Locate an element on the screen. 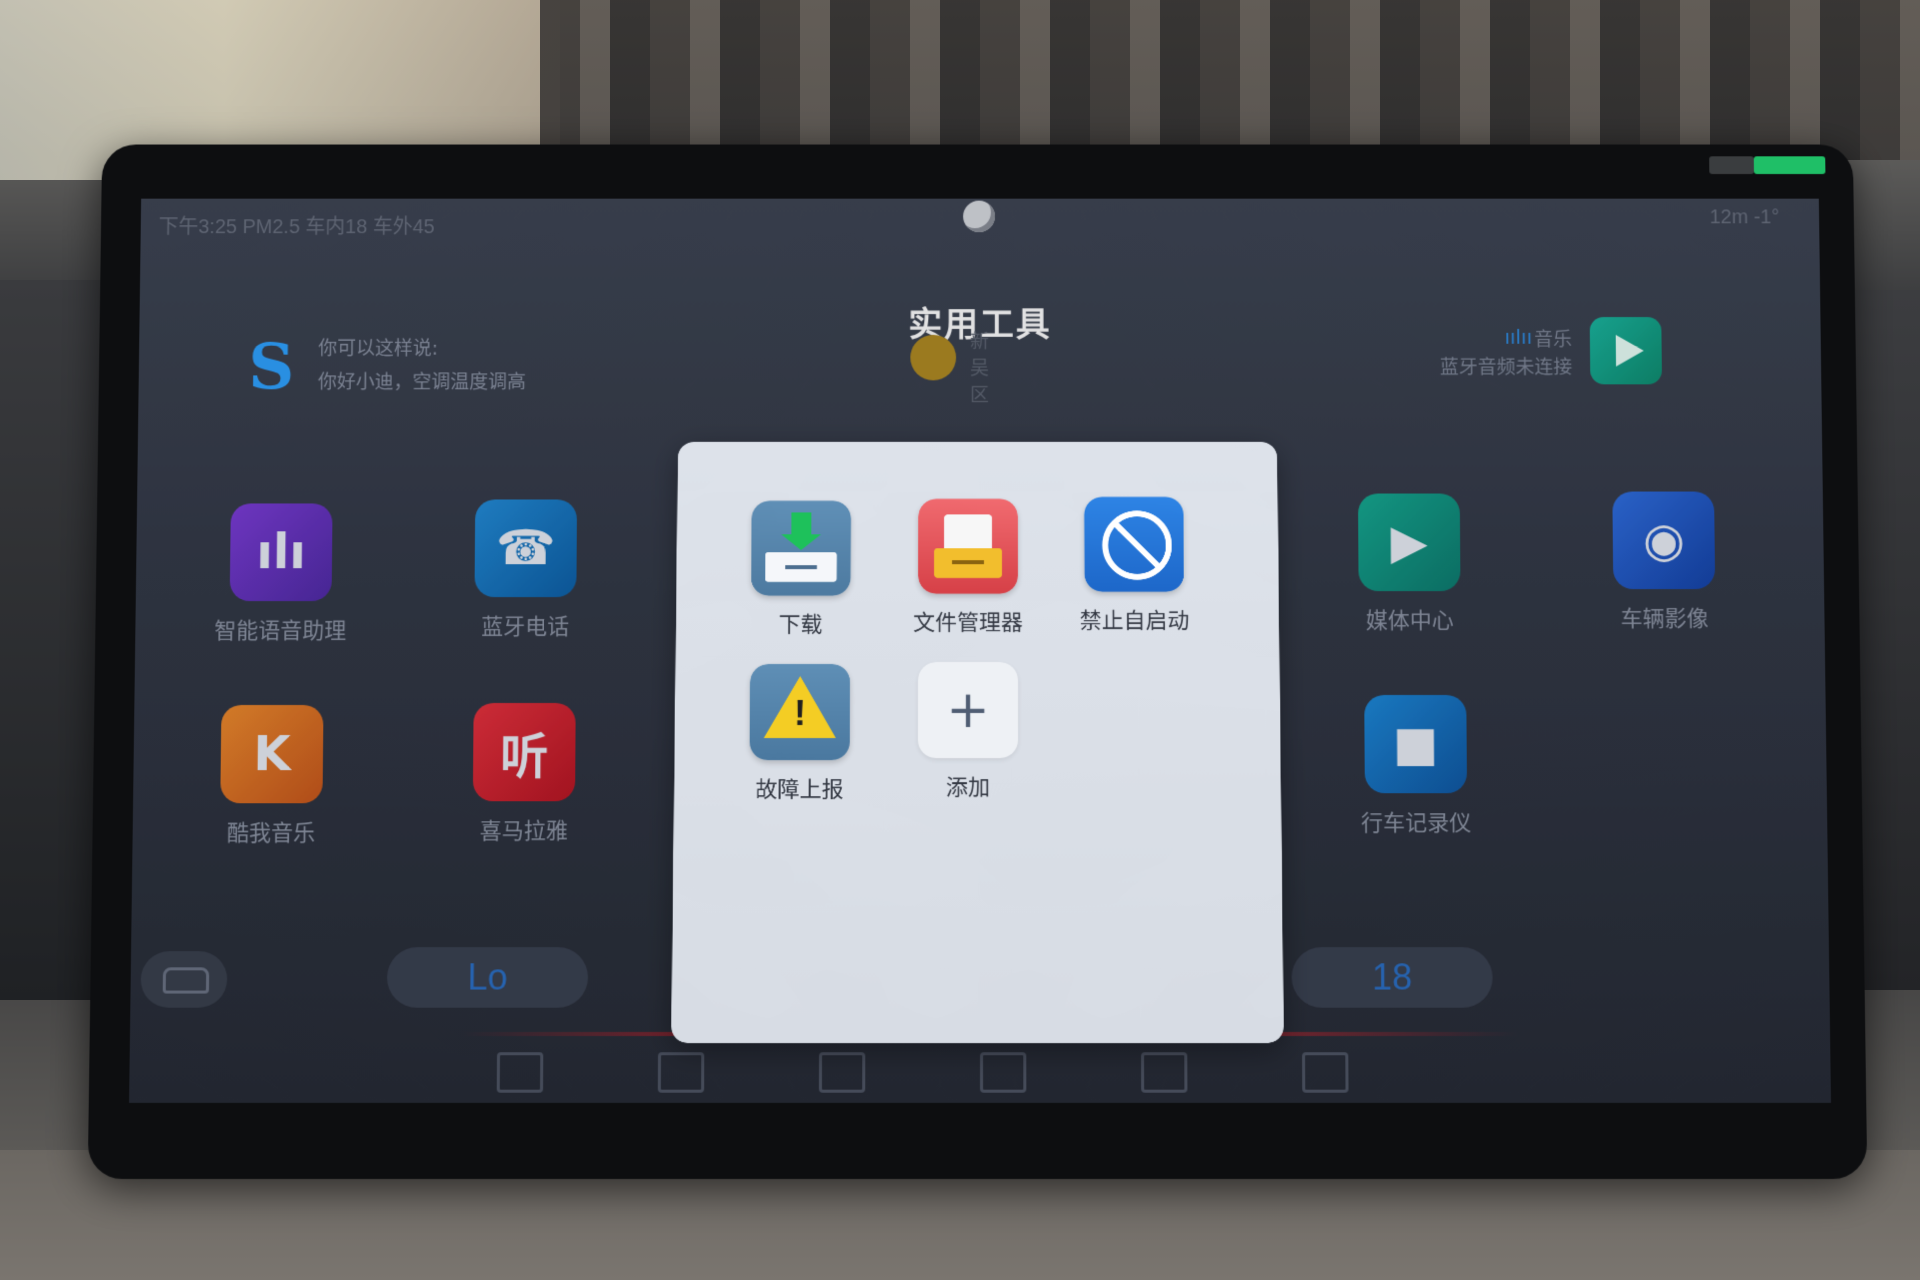 This screenshot has width=1920, height=1280. background-window-right is located at coordinates (1230, 80).